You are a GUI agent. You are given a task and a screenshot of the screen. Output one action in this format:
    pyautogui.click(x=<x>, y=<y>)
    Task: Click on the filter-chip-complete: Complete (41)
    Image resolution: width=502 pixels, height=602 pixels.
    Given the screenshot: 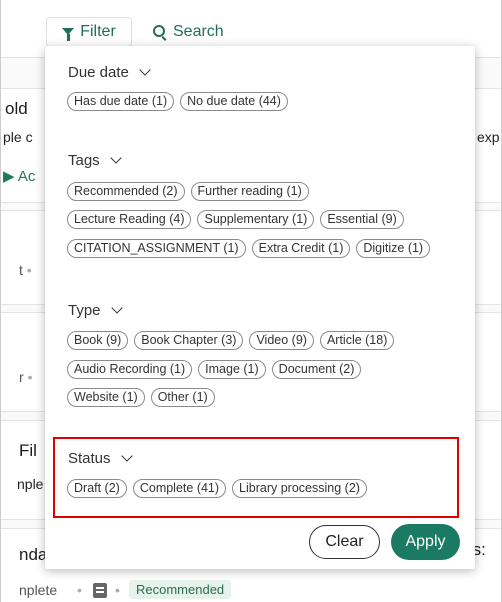 What is the action you would take?
    pyautogui.click(x=179, y=488)
    